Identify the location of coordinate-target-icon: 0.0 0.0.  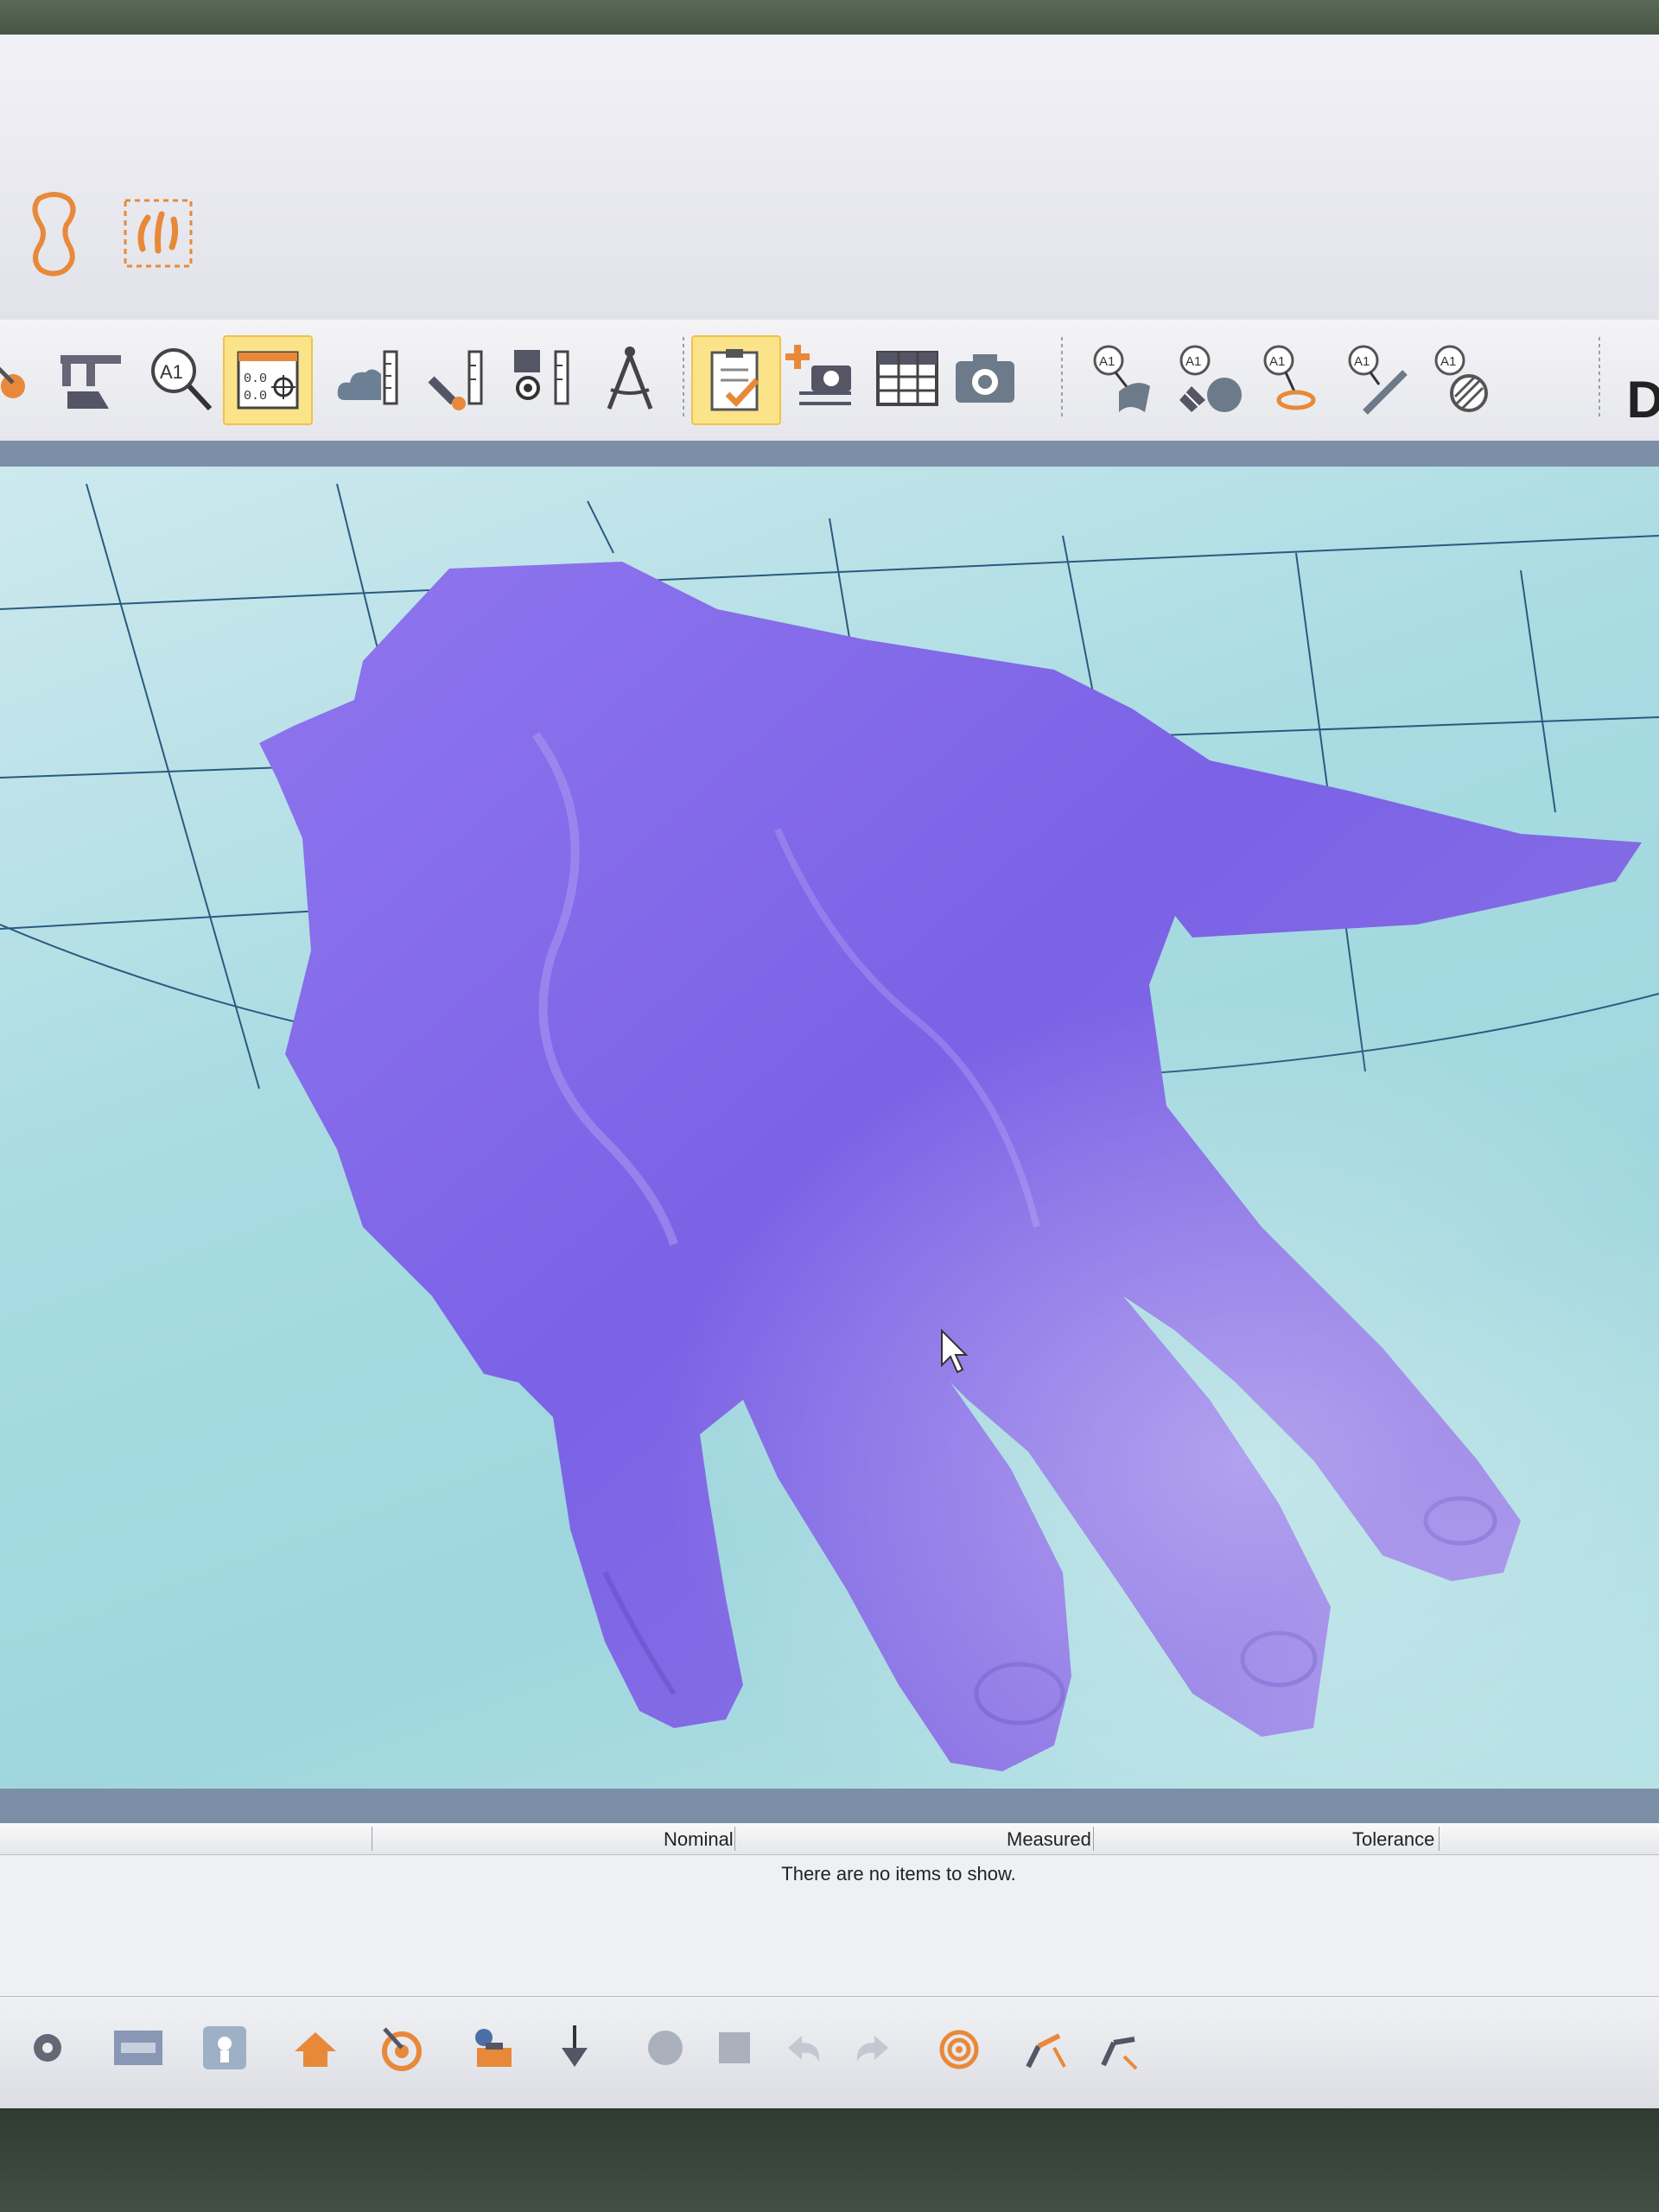
(268, 380).